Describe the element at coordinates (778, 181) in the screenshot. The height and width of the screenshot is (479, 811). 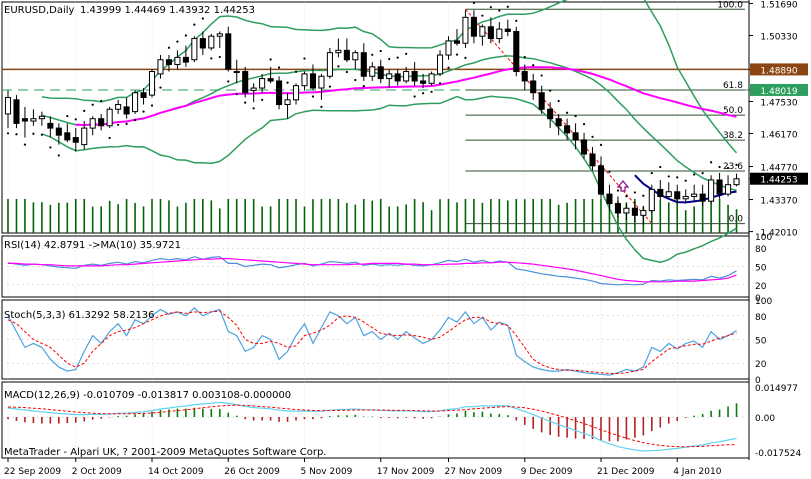
I see `price-tag-label: 1.44253` at that location.